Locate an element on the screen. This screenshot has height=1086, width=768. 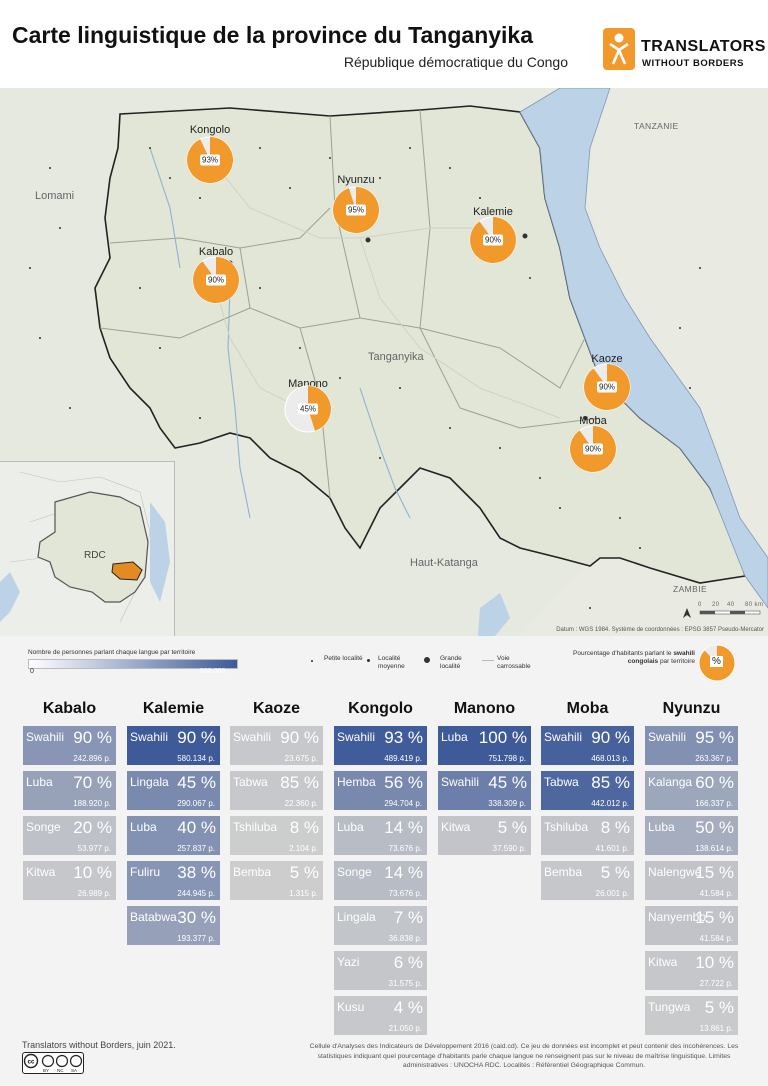
language-name: Bemba is located at coordinates (563, 872).